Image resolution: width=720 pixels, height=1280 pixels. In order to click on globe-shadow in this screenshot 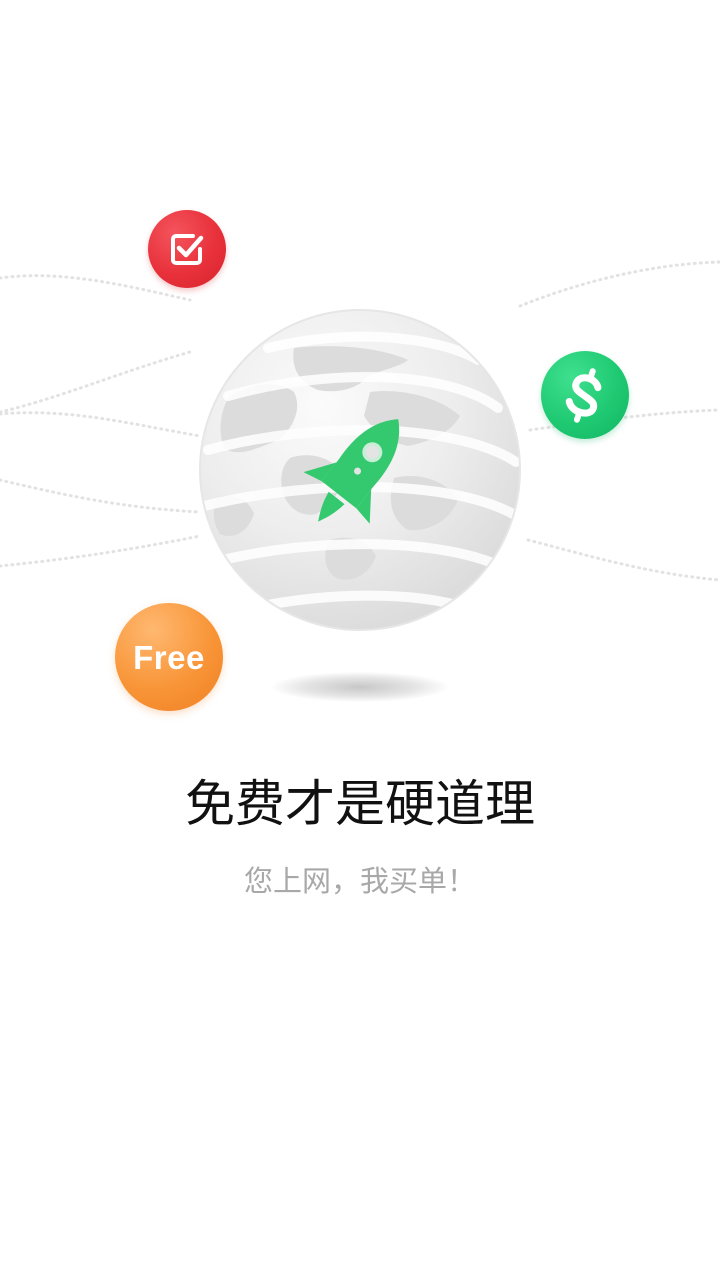, I will do `click(360, 687)`.